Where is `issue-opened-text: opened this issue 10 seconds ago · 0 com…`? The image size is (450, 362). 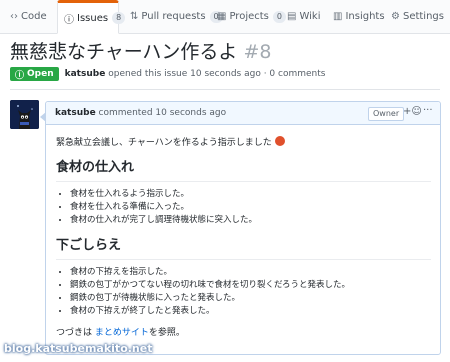
issue-opened-text: opened this issue 10 seconds ago · 0 com… is located at coordinates (217, 74).